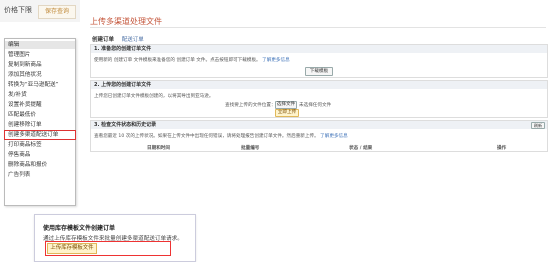  What do you see at coordinates (40, 105) in the screenshot?
I see `menu-item-restock-alert: 设置补货提醒` at bounding box center [40, 105].